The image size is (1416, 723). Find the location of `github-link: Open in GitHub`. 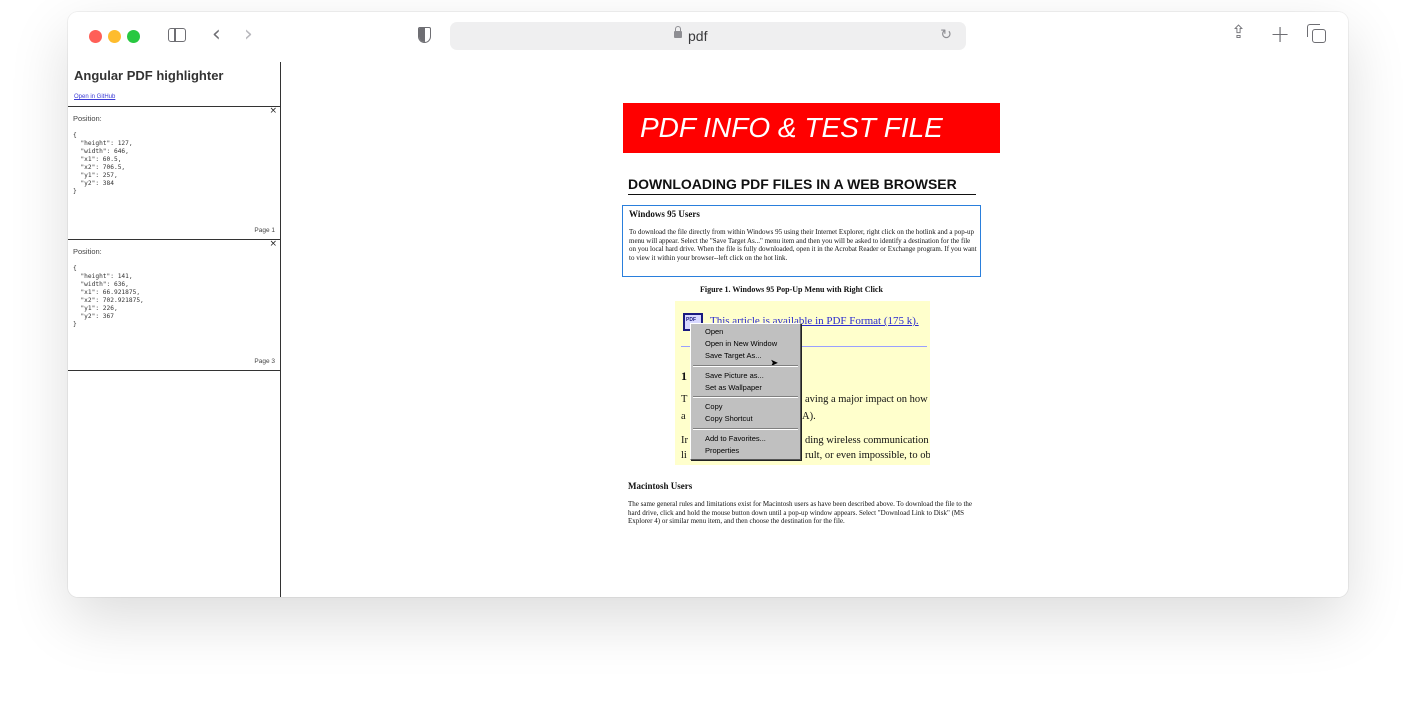

github-link: Open in GitHub is located at coordinates (94, 97).